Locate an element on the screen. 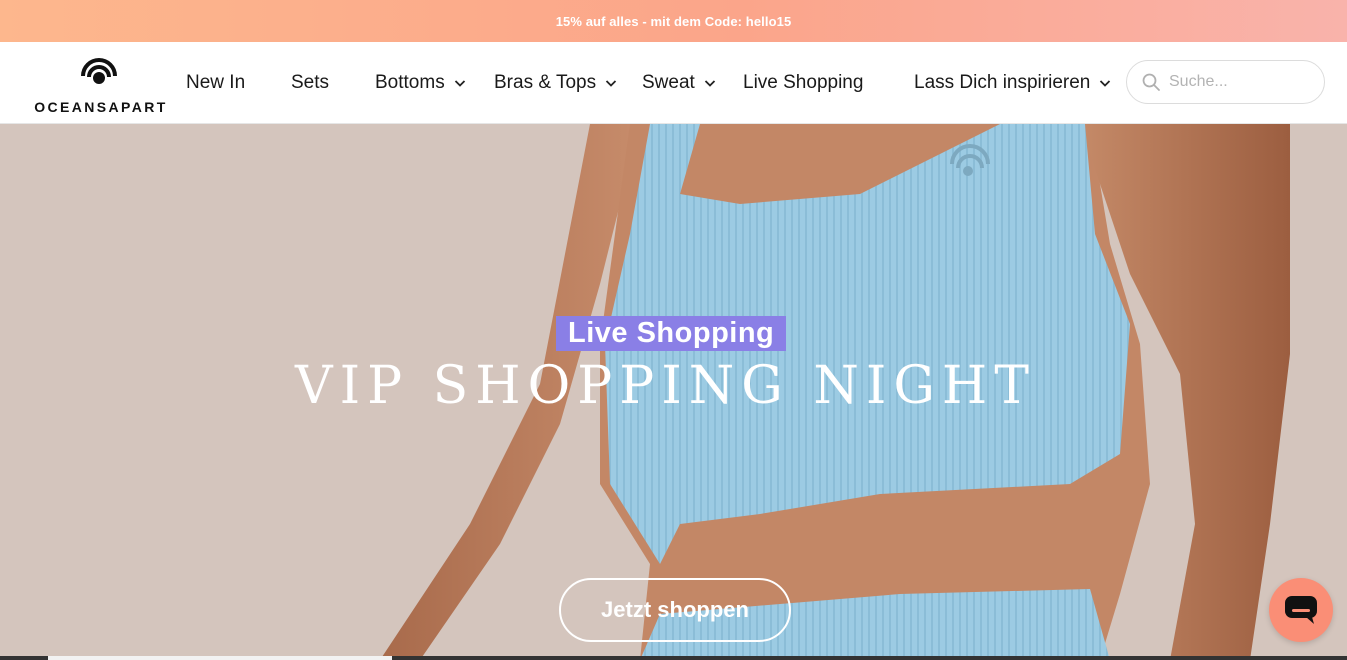  nav-live-shopping: Live Shopping is located at coordinates (803, 83).